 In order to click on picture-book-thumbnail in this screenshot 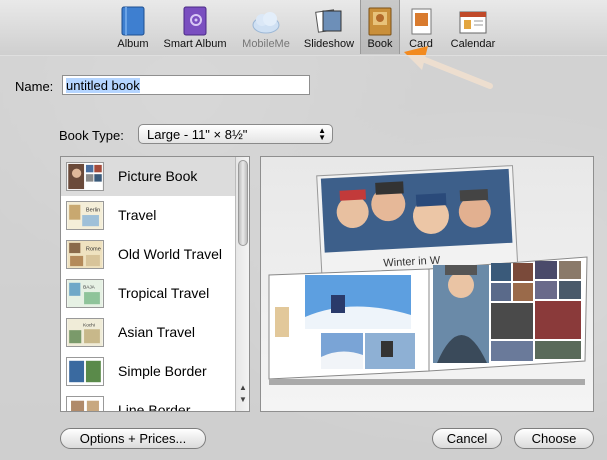, I will do `click(85, 176)`.